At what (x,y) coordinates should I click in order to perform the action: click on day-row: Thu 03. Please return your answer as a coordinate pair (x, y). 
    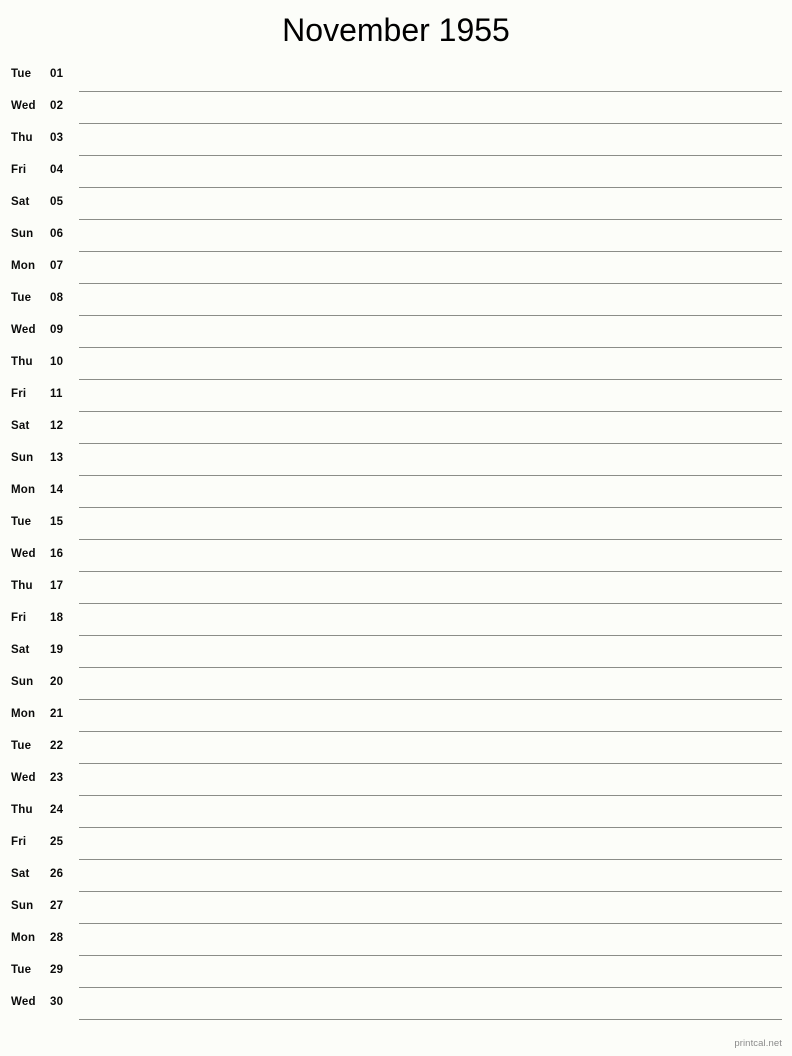
    Looking at the image, I should click on (396, 140).